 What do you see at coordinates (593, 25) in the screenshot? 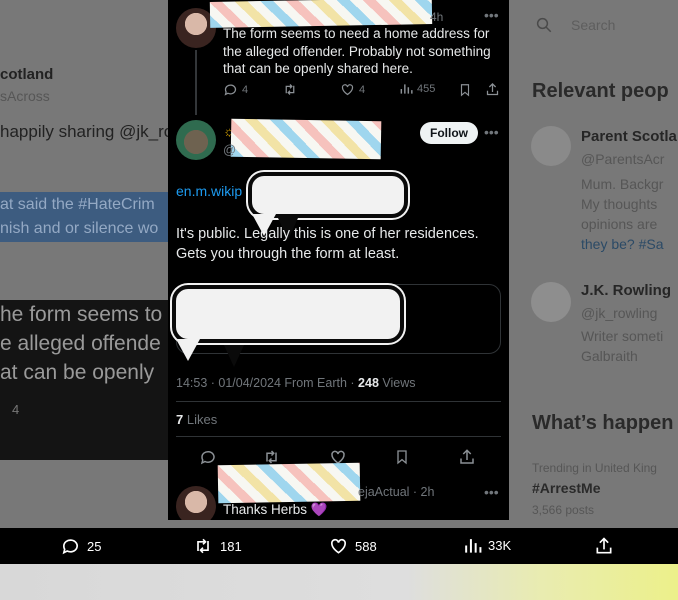
I see `search-input: Search` at bounding box center [593, 25].